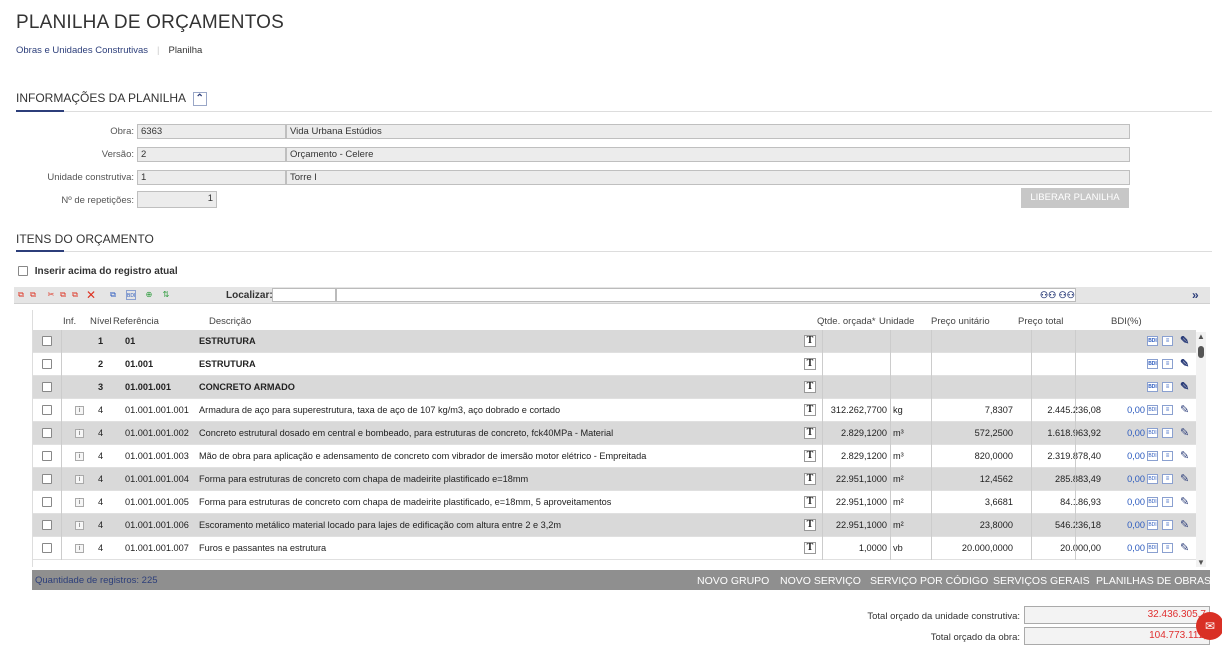 This screenshot has height=646, width=1222. Describe the element at coordinates (706, 295) in the screenshot. I see `localizar-input` at that location.